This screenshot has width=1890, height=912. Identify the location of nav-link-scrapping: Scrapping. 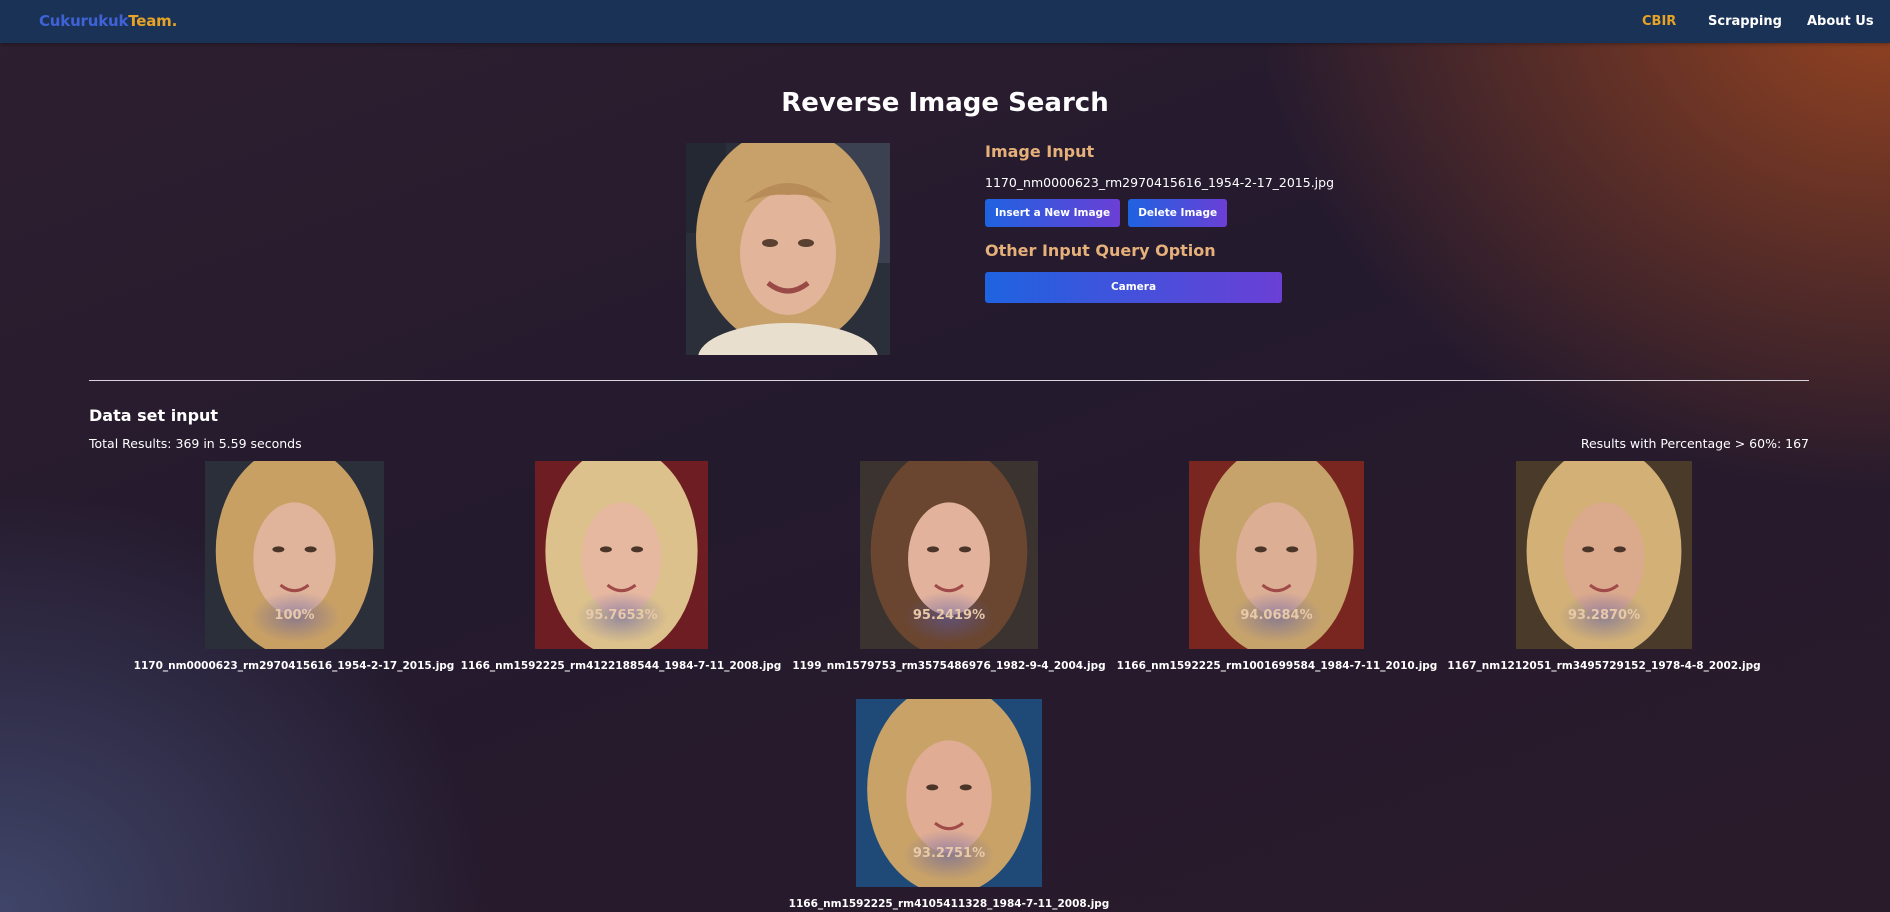
(1745, 21).